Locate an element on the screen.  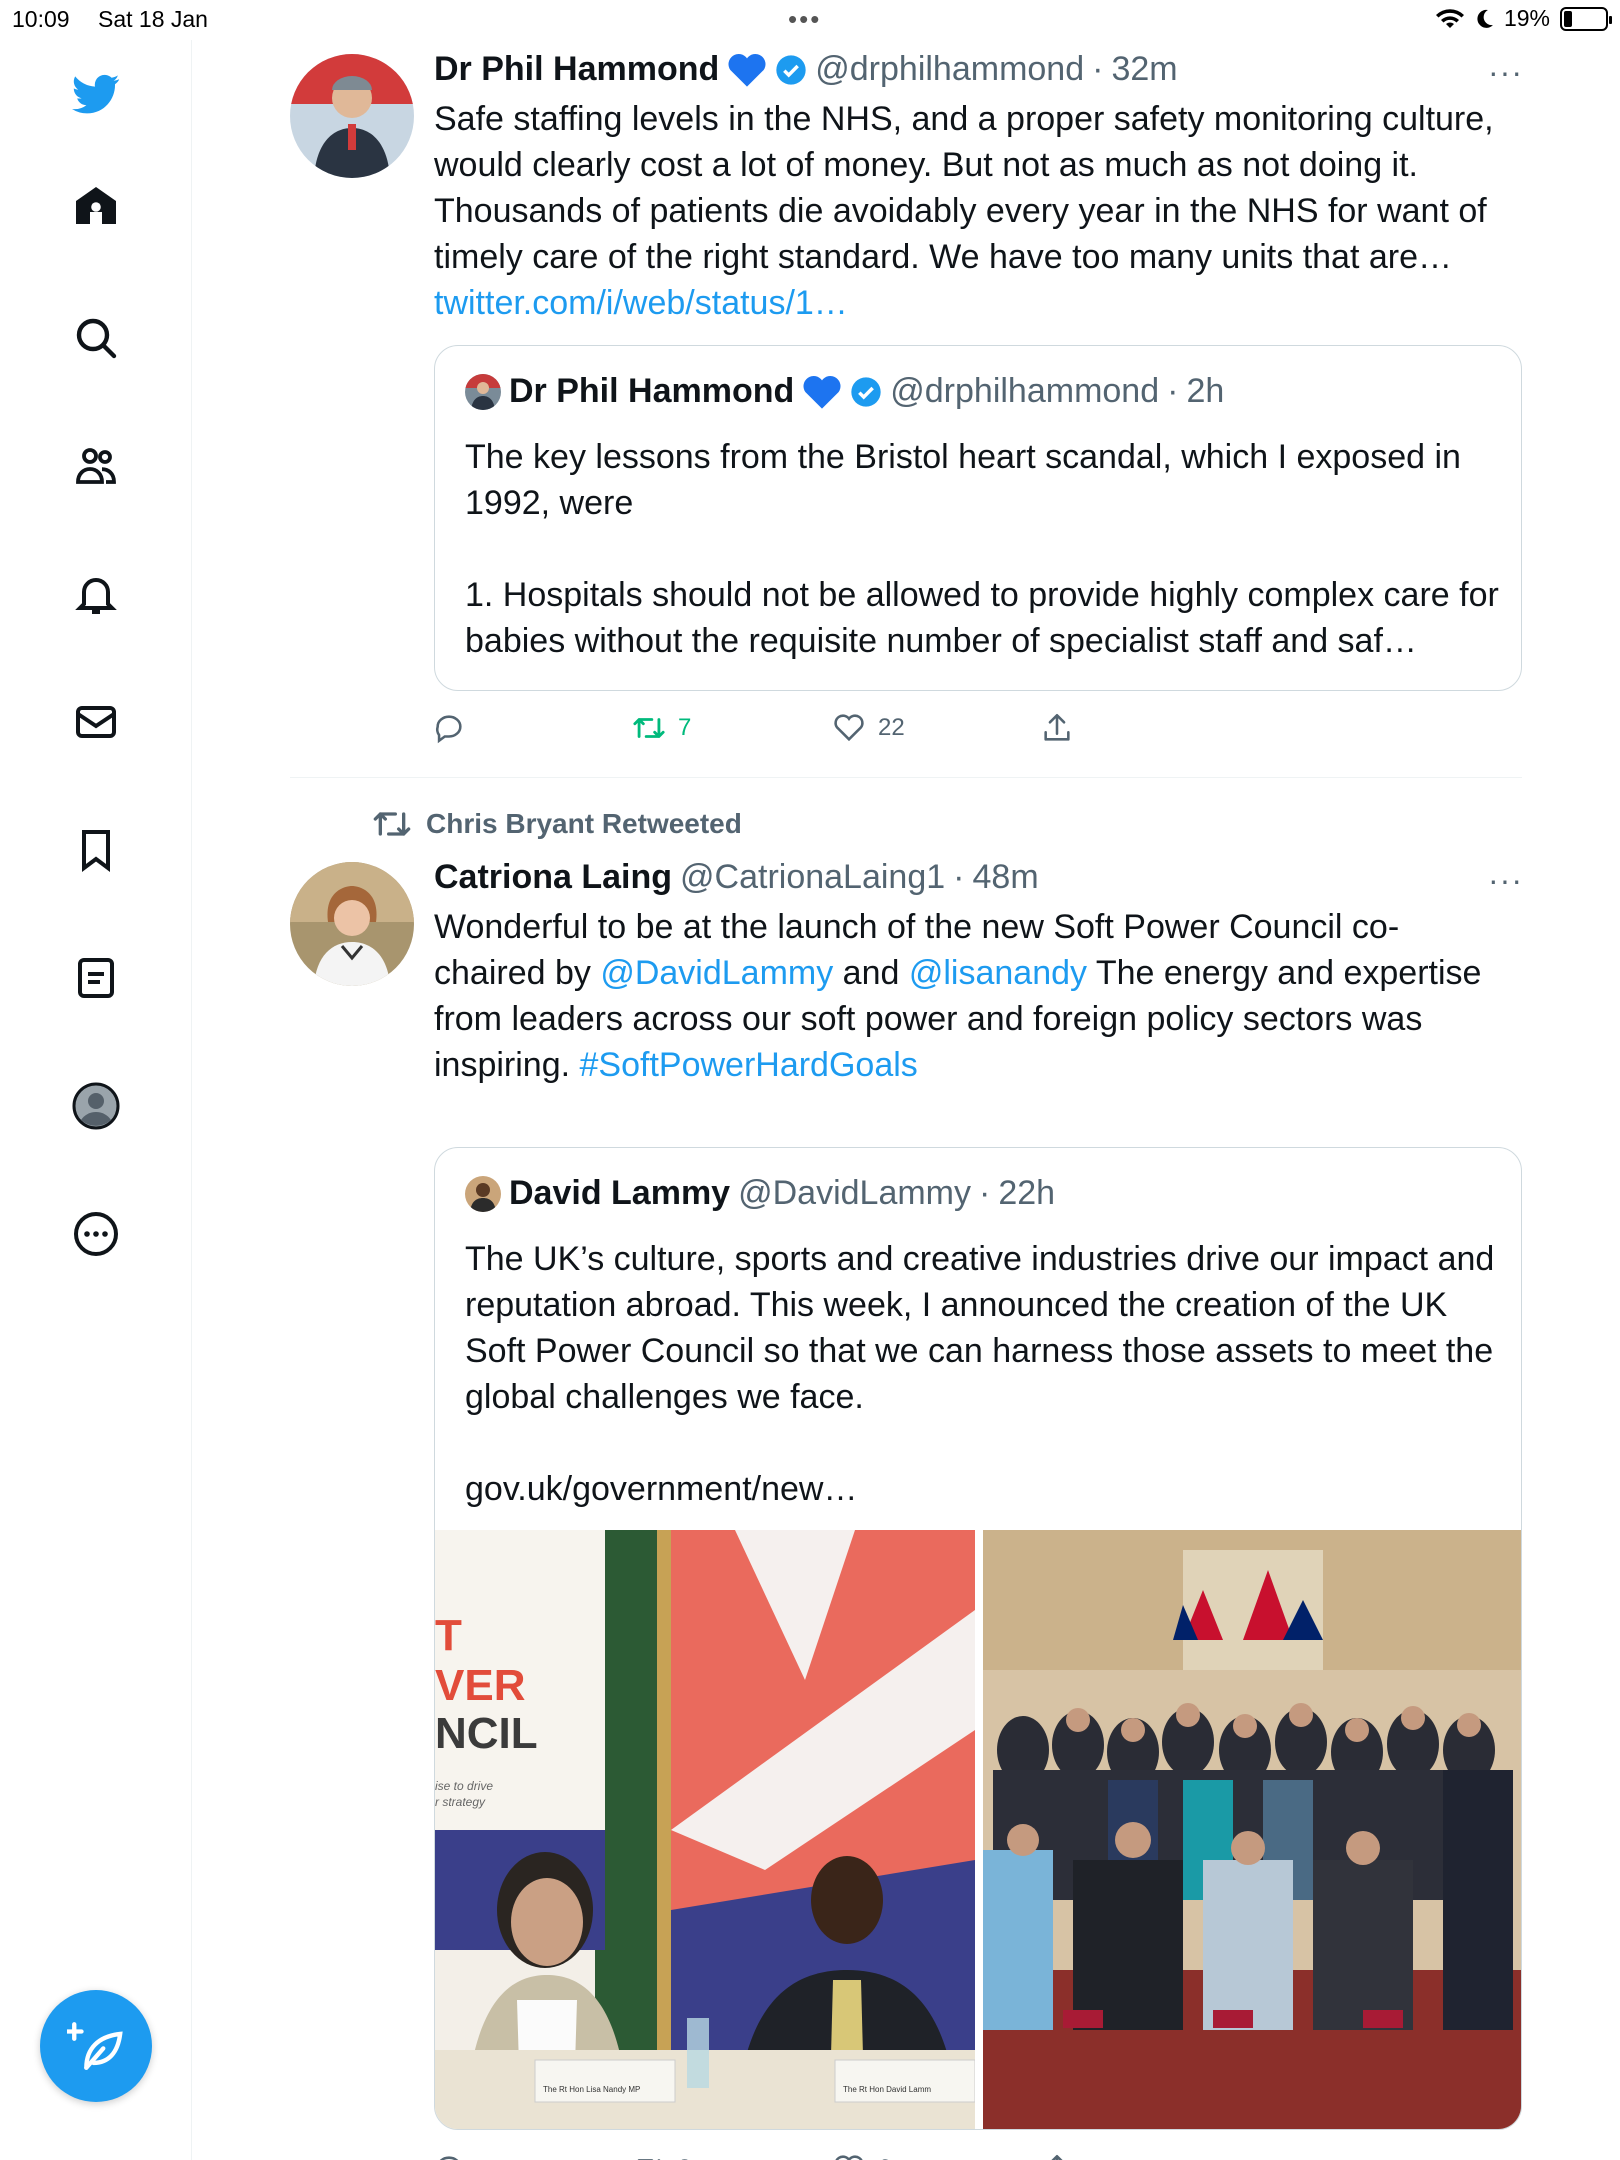
retweeted-by: Chris Bryant Retweeted is located at coordinates (557, 824).